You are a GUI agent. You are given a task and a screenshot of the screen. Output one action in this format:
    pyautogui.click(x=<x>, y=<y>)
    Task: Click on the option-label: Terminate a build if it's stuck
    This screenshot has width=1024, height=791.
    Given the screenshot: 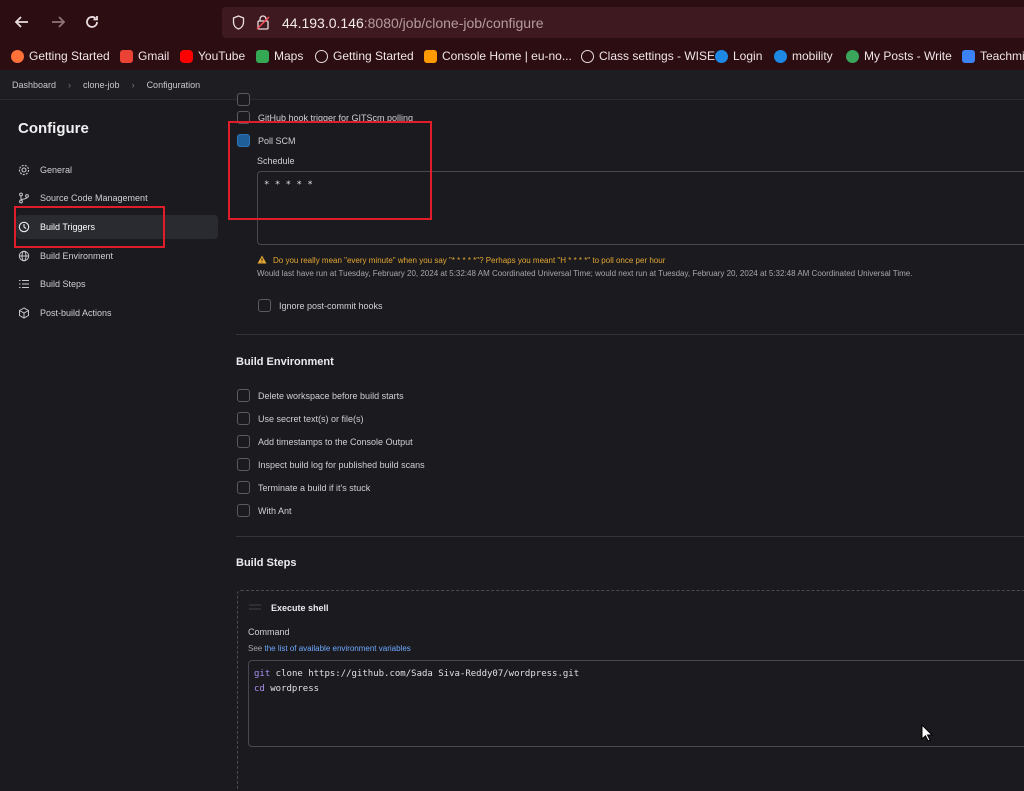 What is the action you would take?
    pyautogui.click(x=314, y=488)
    